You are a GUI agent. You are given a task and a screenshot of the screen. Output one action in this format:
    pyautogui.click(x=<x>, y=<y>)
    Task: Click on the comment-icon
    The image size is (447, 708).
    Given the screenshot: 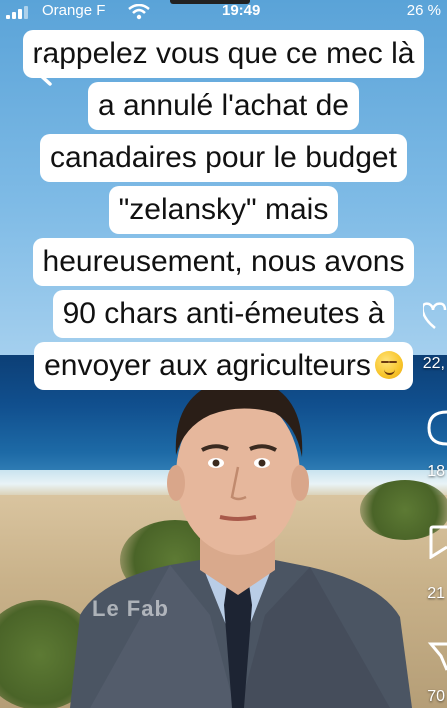 What is the action you would take?
    pyautogui.click(x=437, y=428)
    